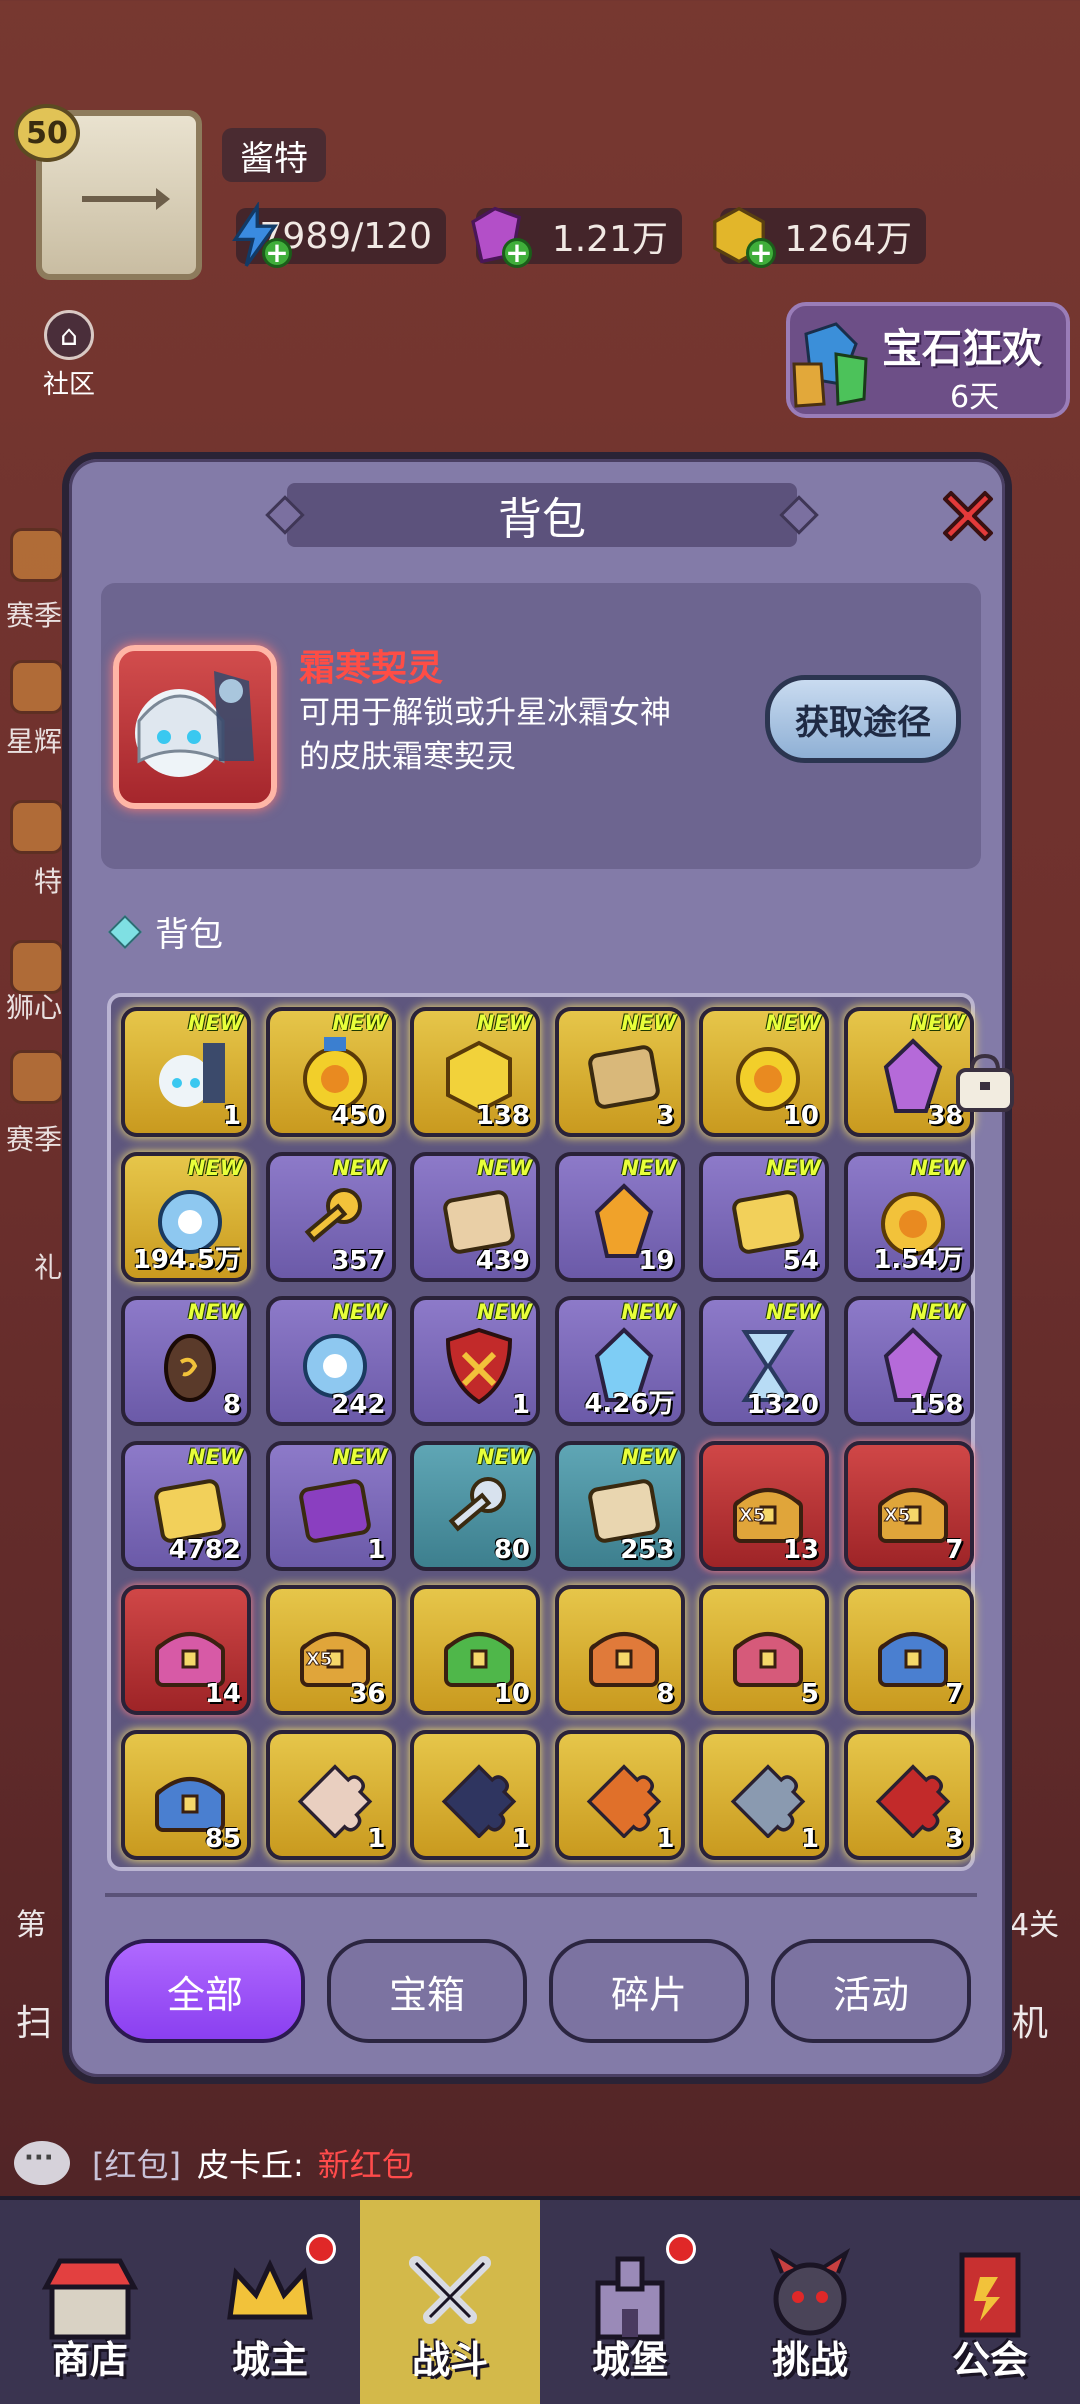  I want to click on machine-label: 机, so click(1030, 2023).